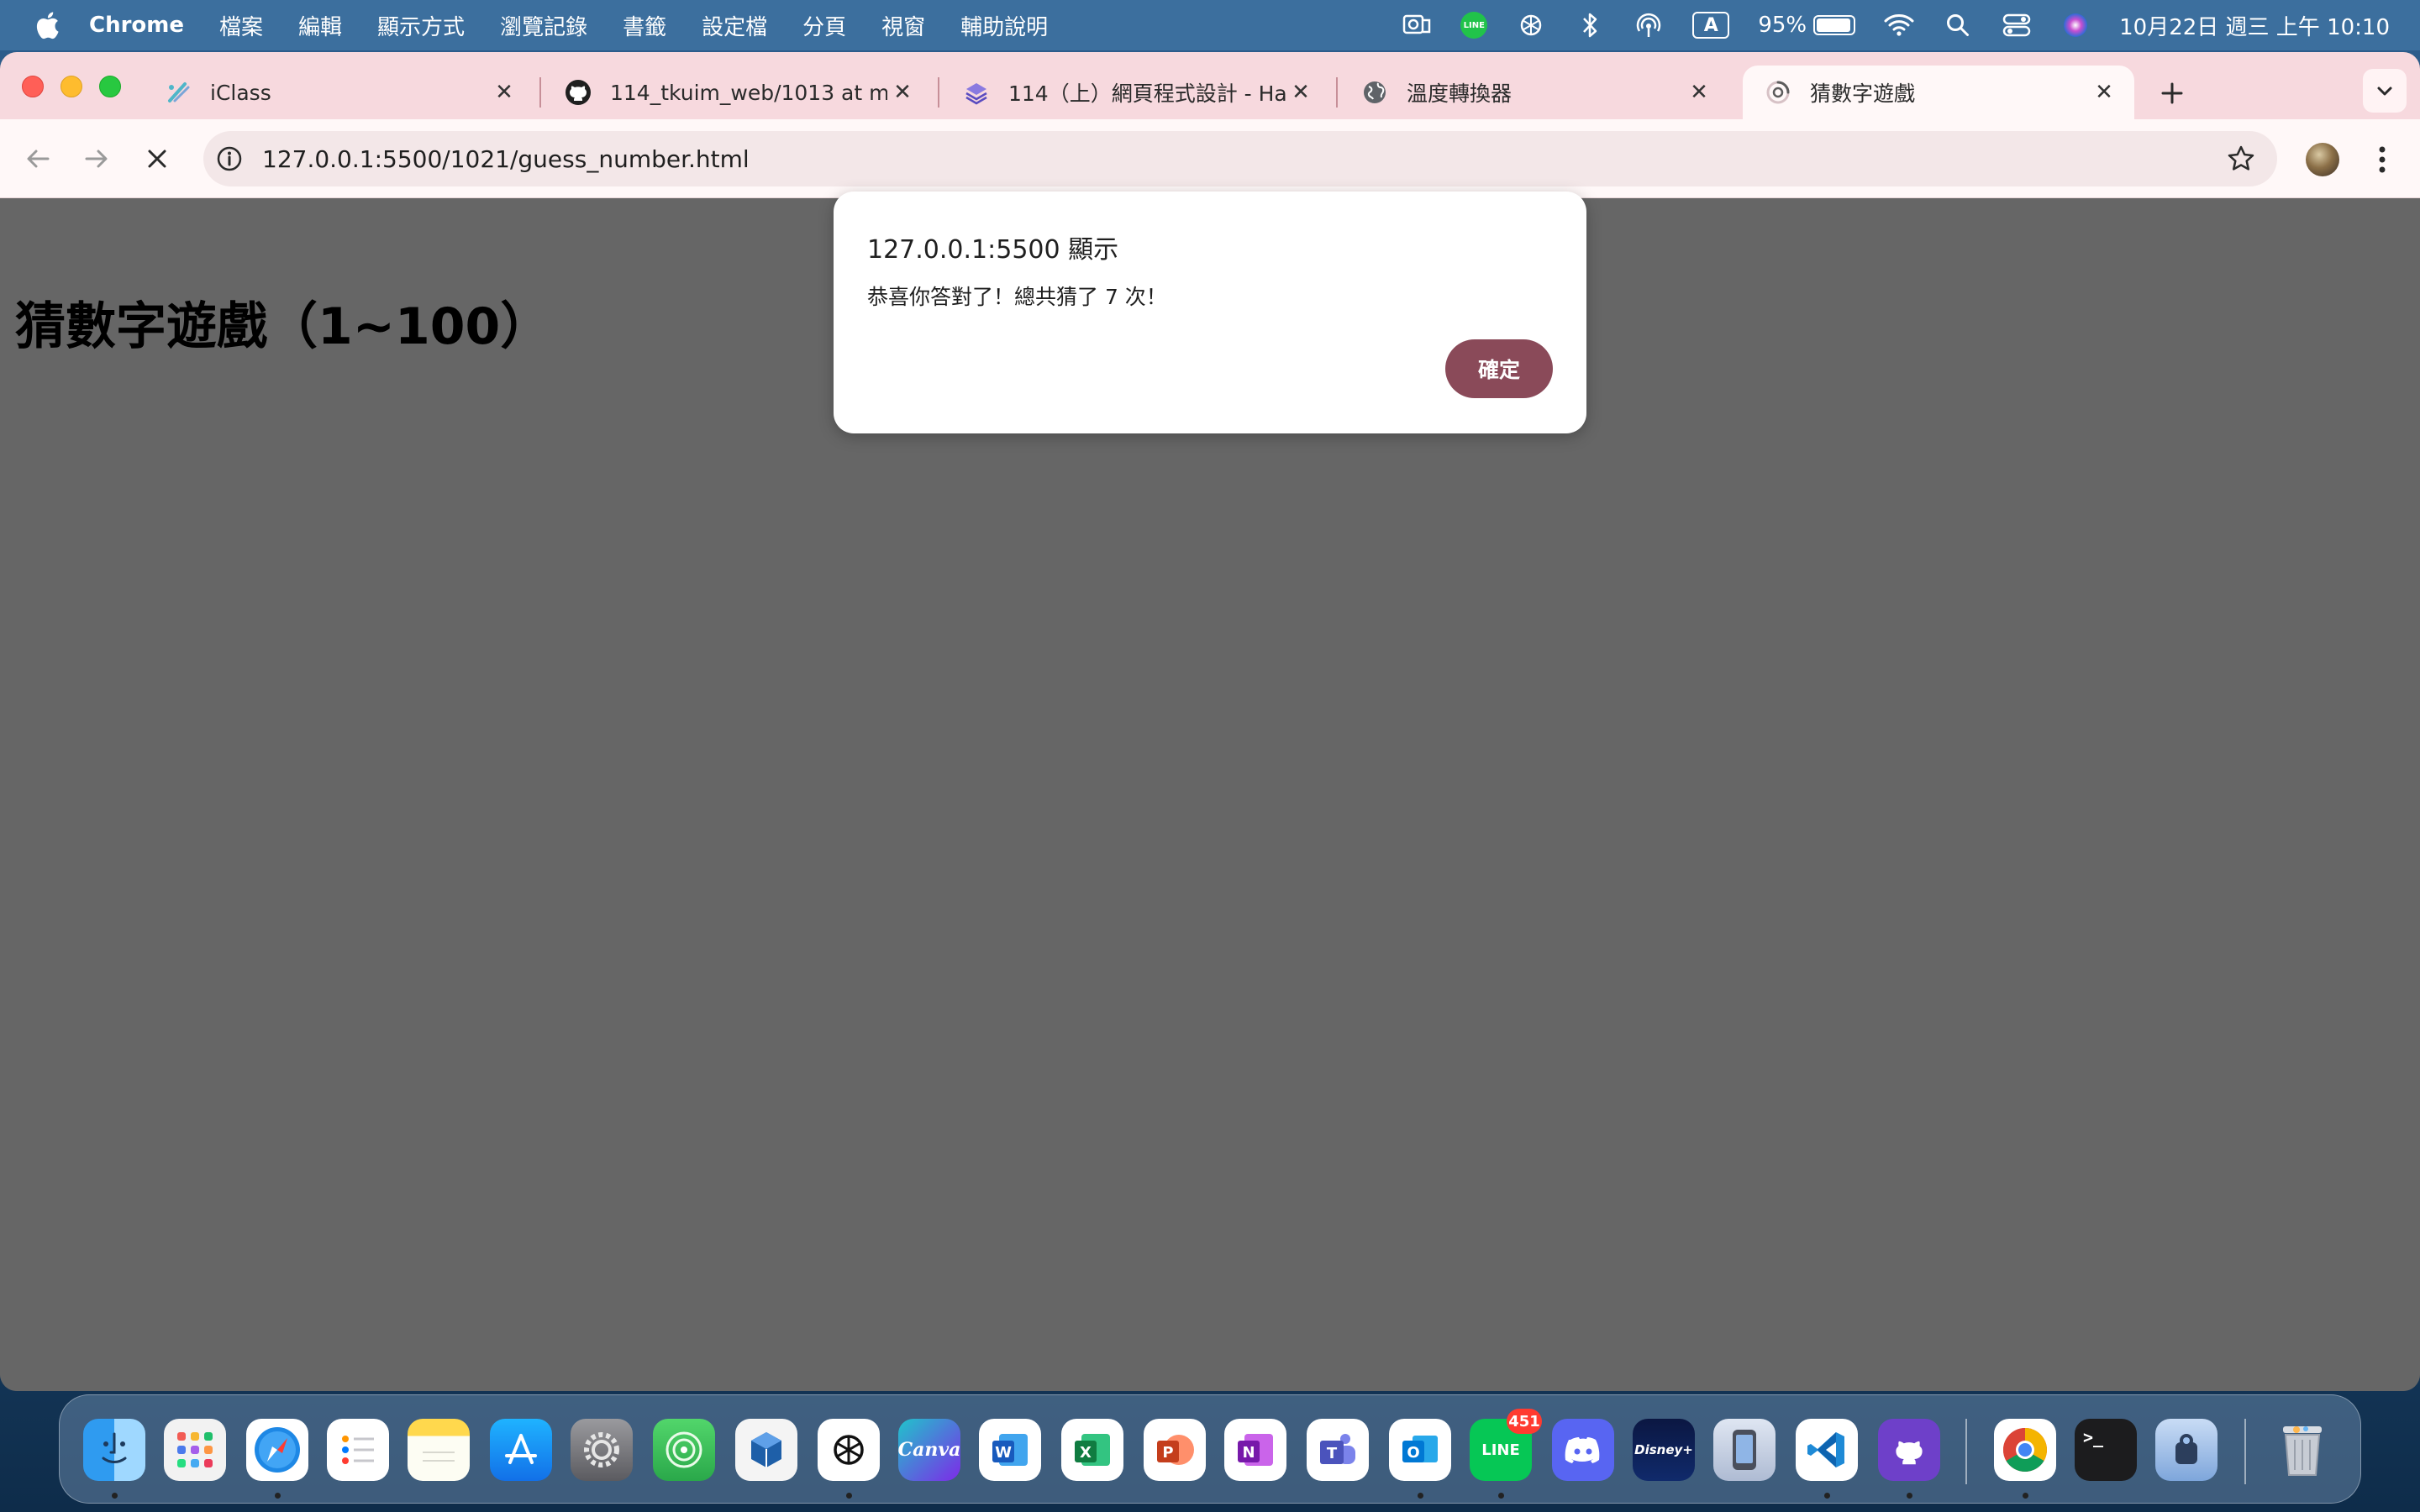 The image size is (2420, 1512). Describe the element at coordinates (2385, 91) in the screenshot. I see `tab-search-button` at that location.